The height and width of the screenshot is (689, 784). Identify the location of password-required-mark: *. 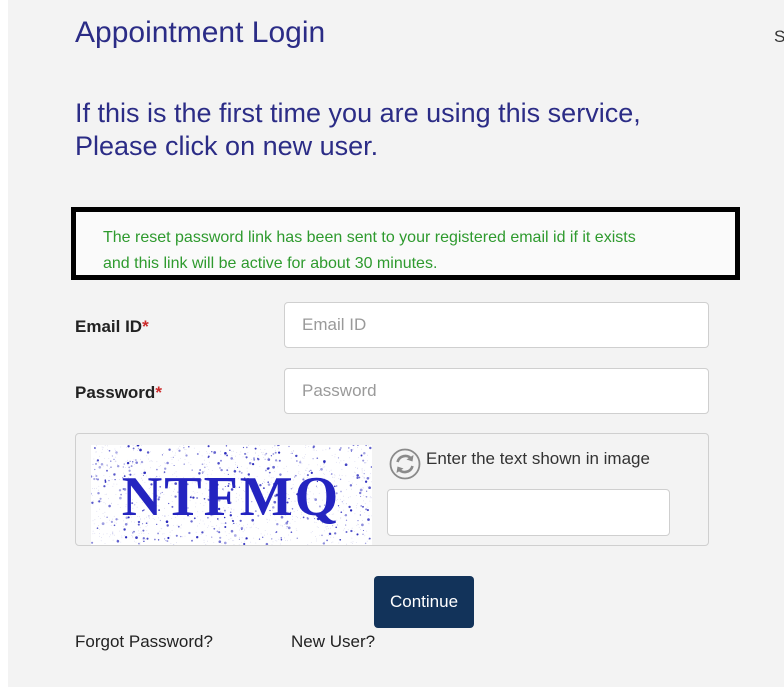
(158, 392).